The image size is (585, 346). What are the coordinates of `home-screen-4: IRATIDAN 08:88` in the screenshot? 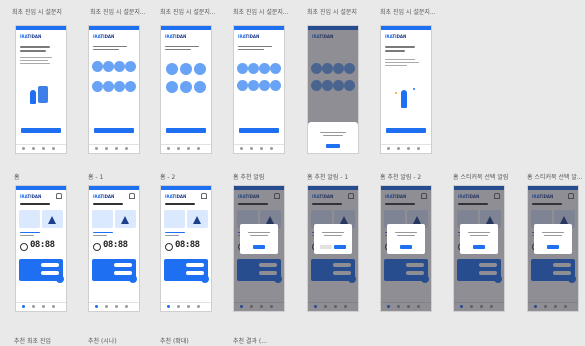 It's located at (259, 248).